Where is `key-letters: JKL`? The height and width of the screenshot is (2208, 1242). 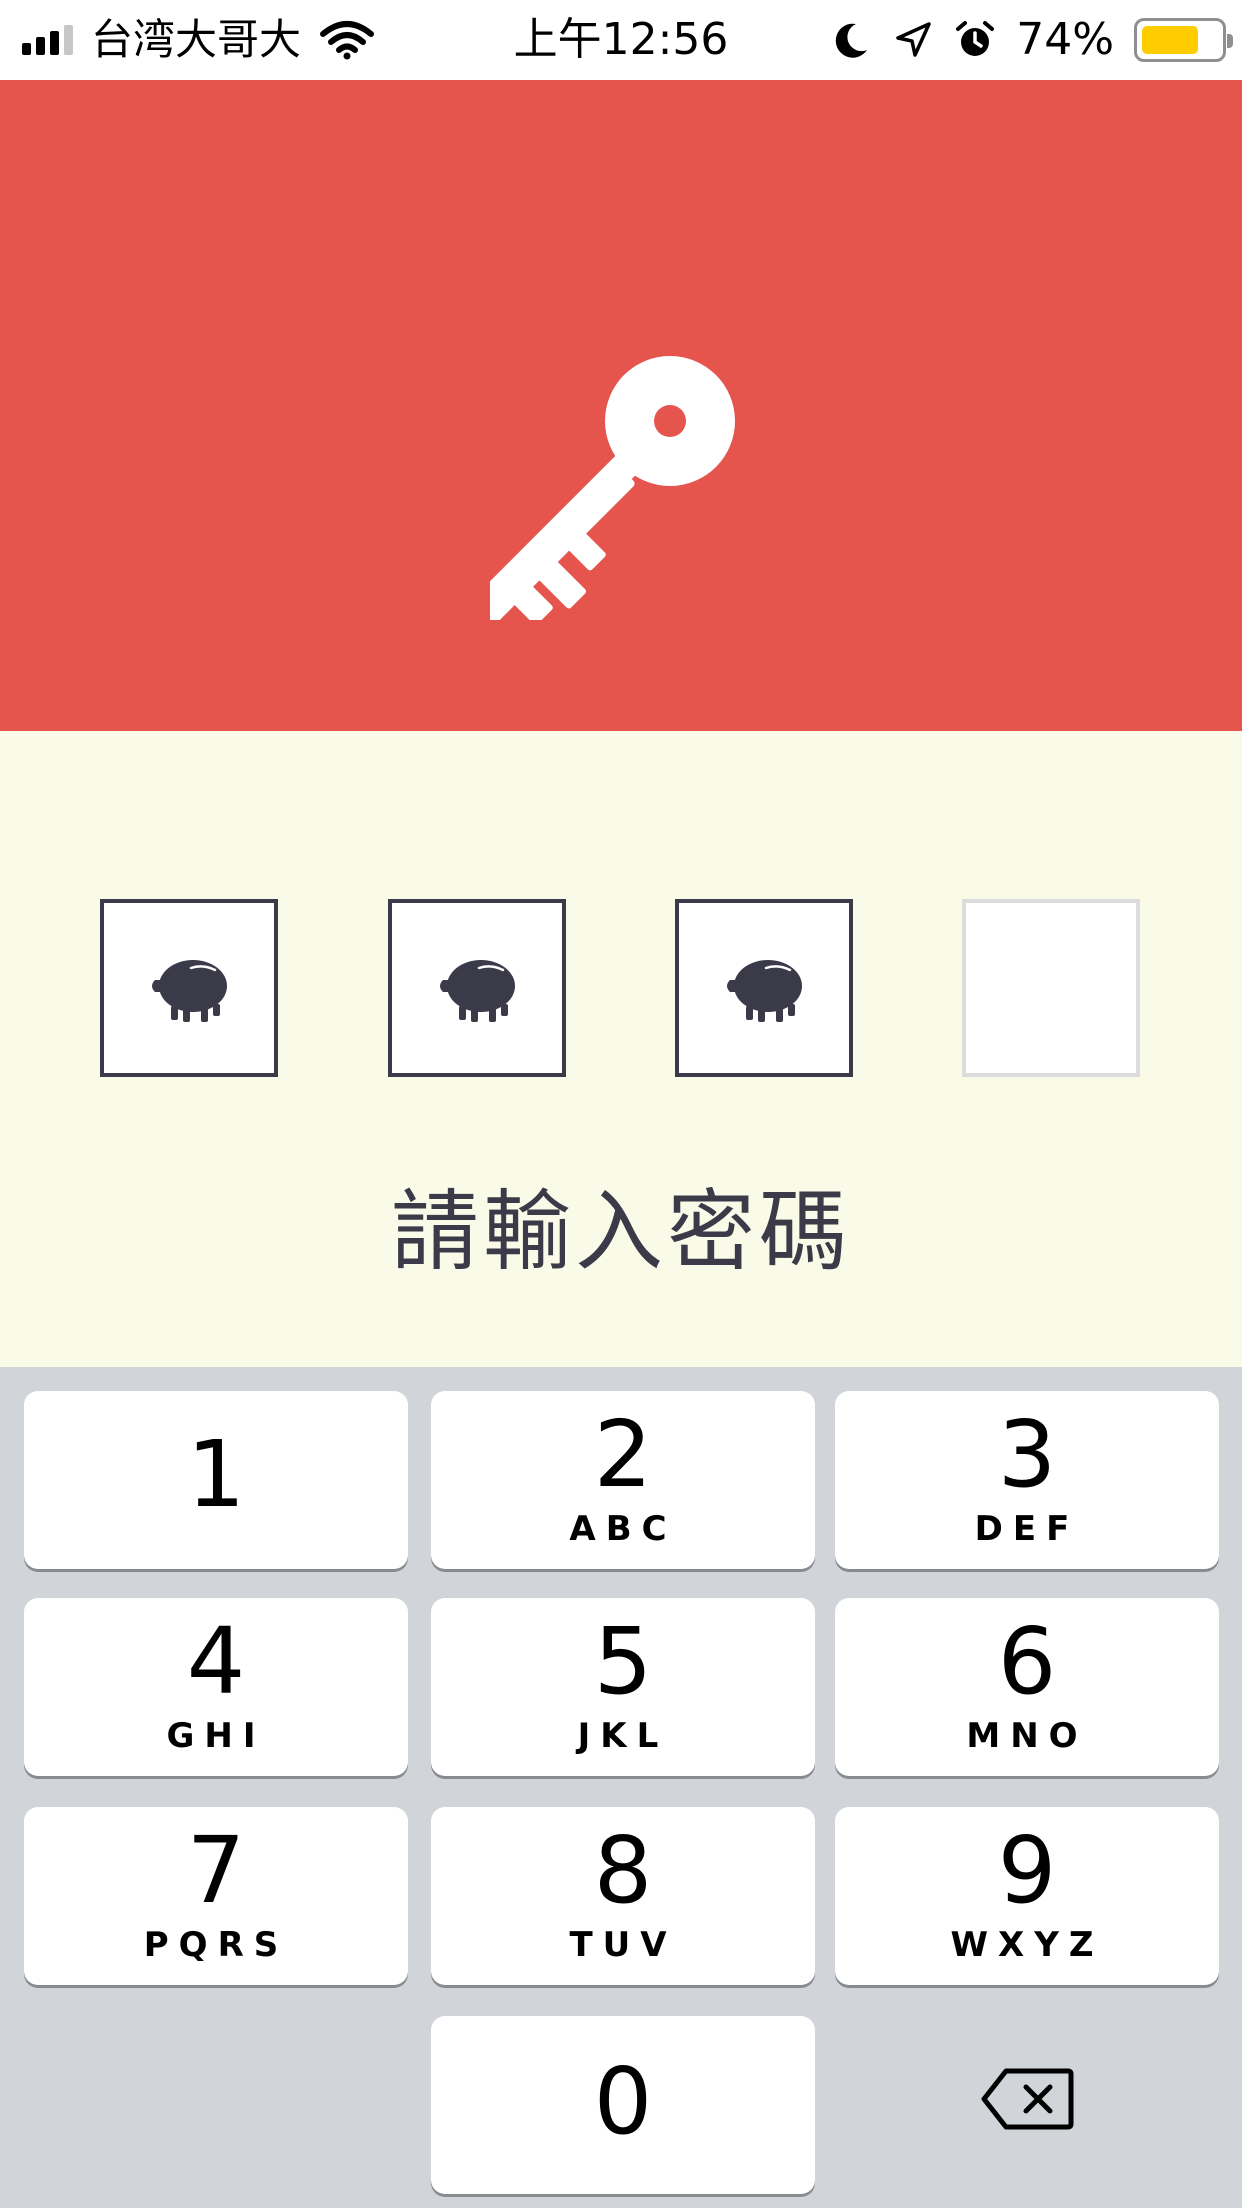
key-letters: JKL is located at coordinates (623, 1736).